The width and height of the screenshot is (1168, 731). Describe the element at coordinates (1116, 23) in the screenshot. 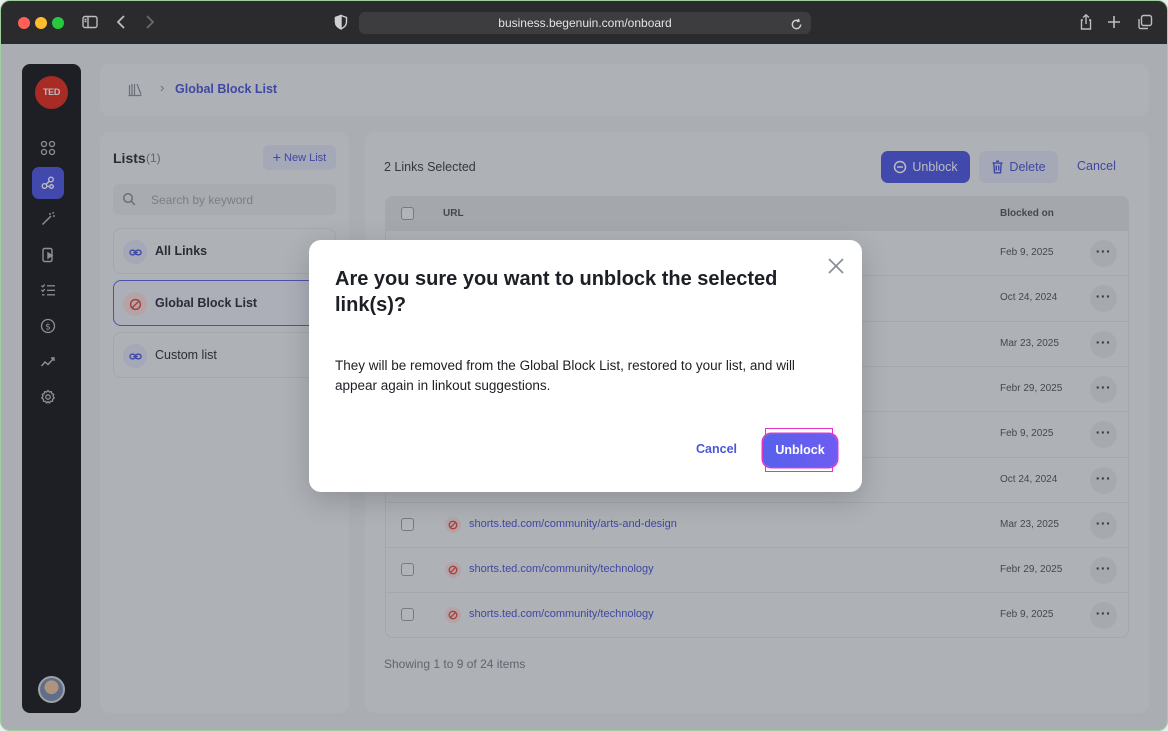

I see `new-tab-icon` at that location.